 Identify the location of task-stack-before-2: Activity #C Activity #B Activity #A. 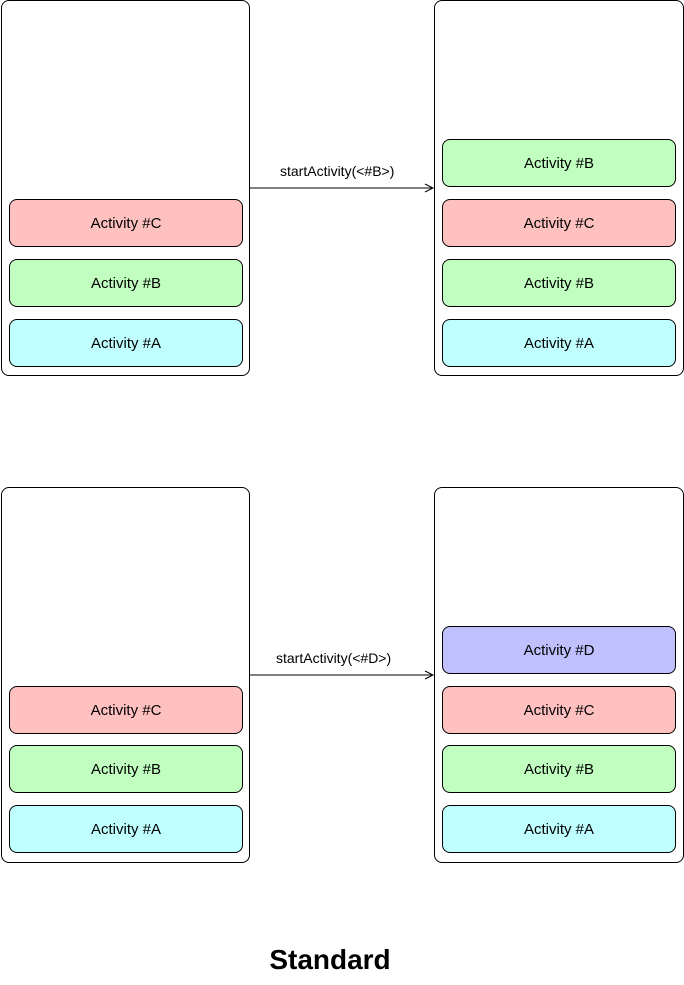
(125, 675).